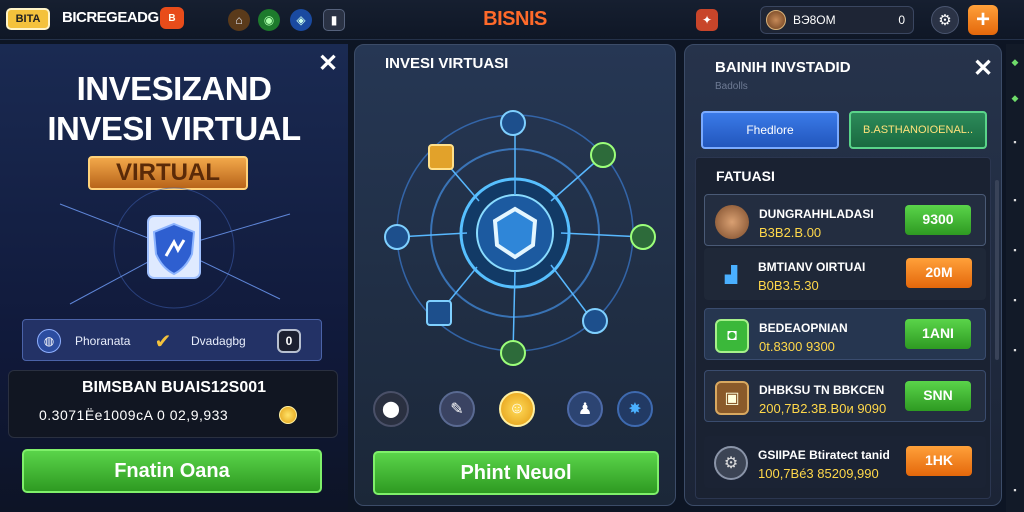  What do you see at coordinates (301, 20) in the screenshot?
I see `compass-icon: ◈` at bounding box center [301, 20].